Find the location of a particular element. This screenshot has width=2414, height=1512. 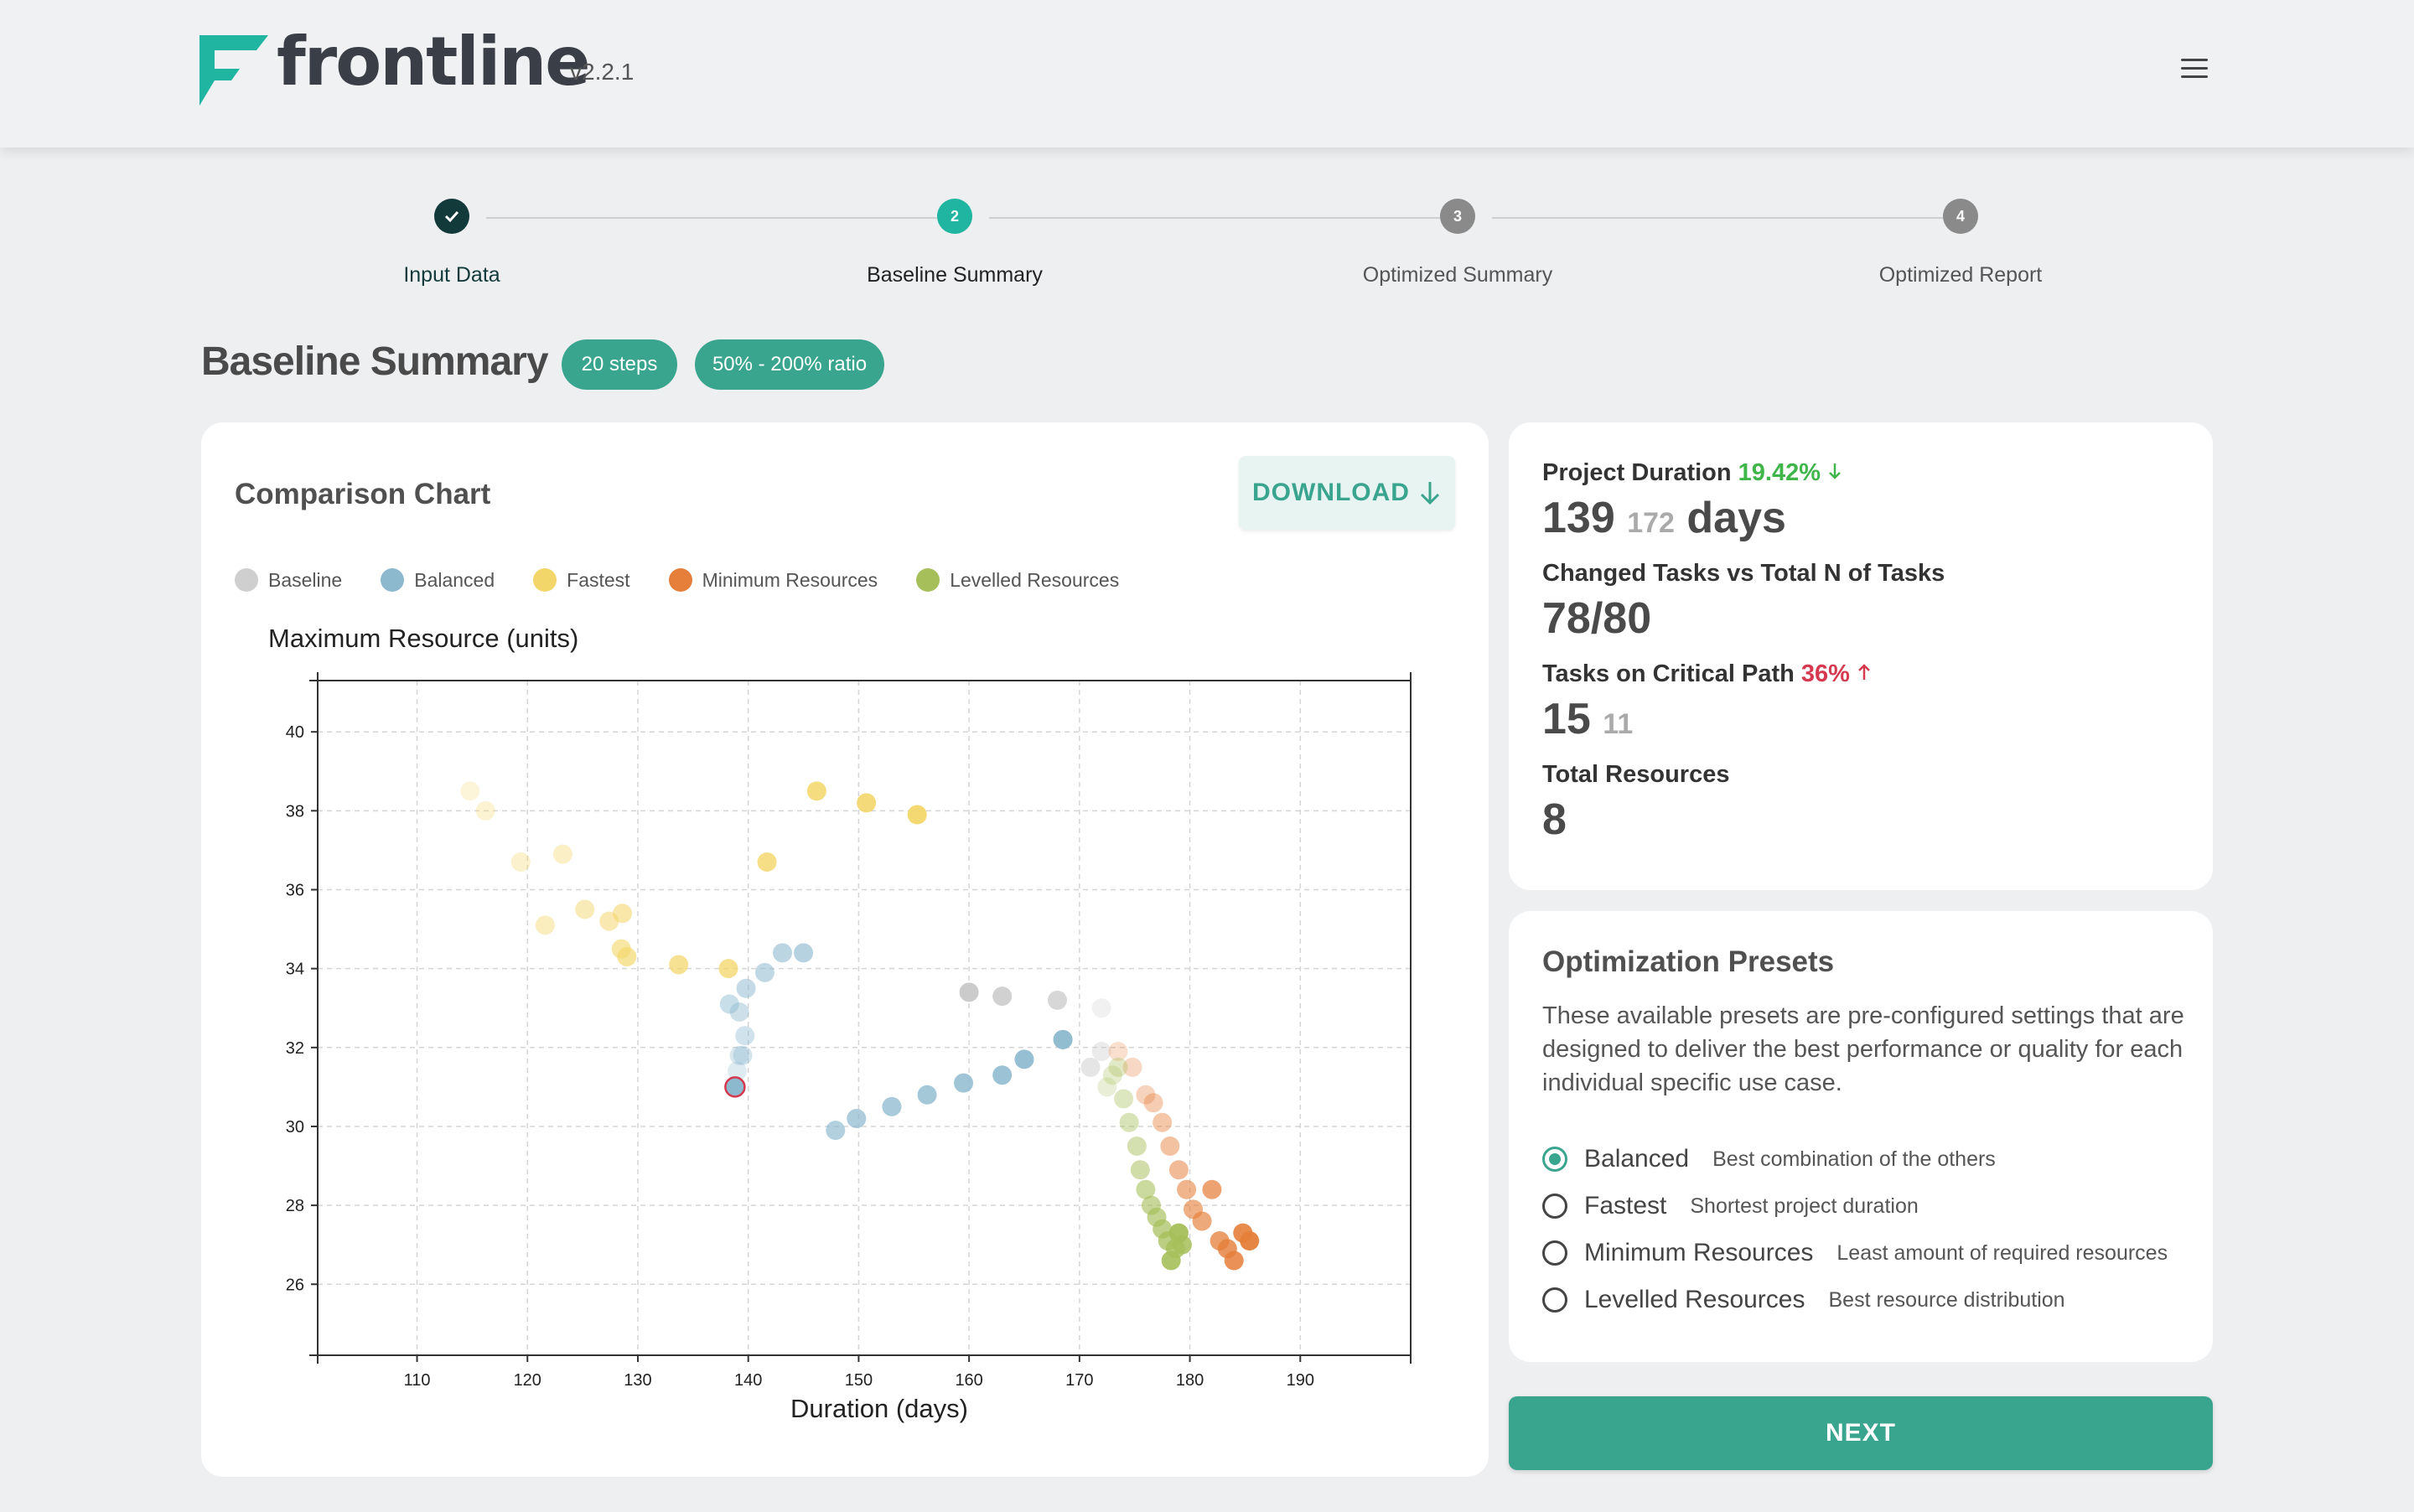

legend-label: Fastest is located at coordinates (598, 579).